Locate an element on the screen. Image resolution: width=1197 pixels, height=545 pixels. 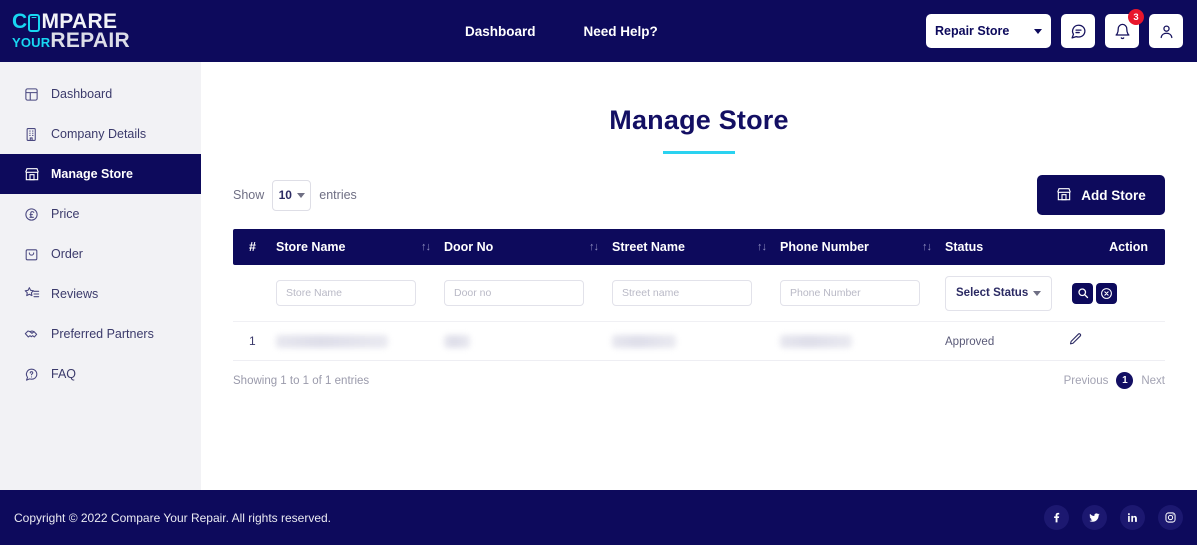
cell-phone-number is located at coordinates (862, 341).